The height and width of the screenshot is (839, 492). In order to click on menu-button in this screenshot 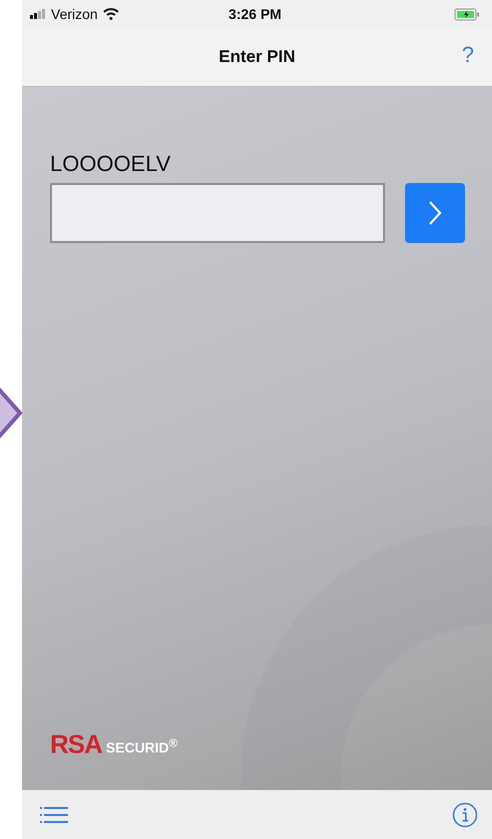, I will do `click(54, 815)`.